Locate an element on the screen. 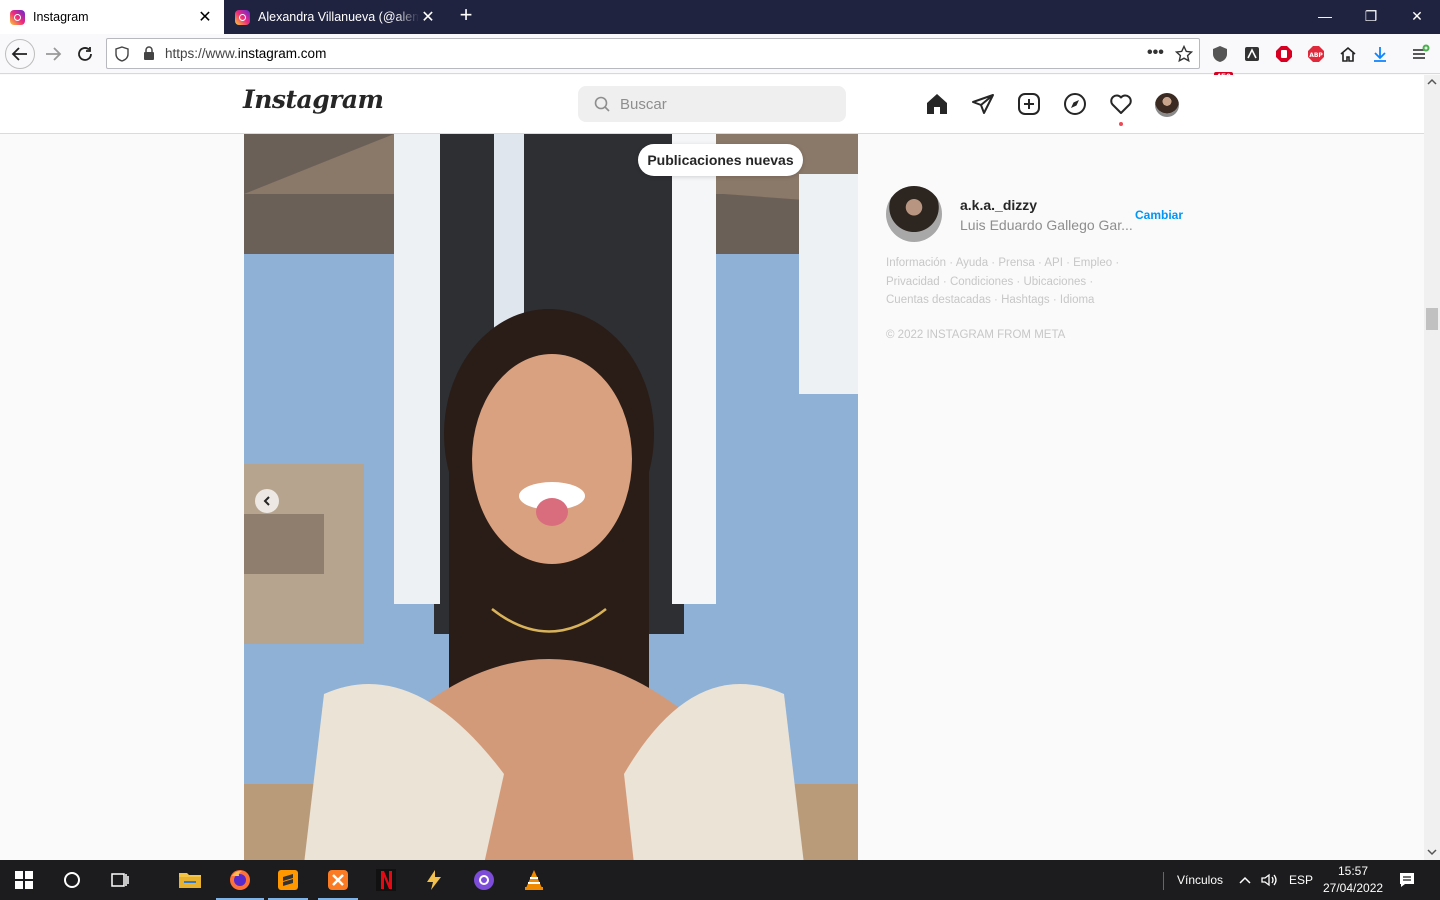 The image size is (1440, 900). page-actions-icon: ••• is located at coordinates (1155, 53).